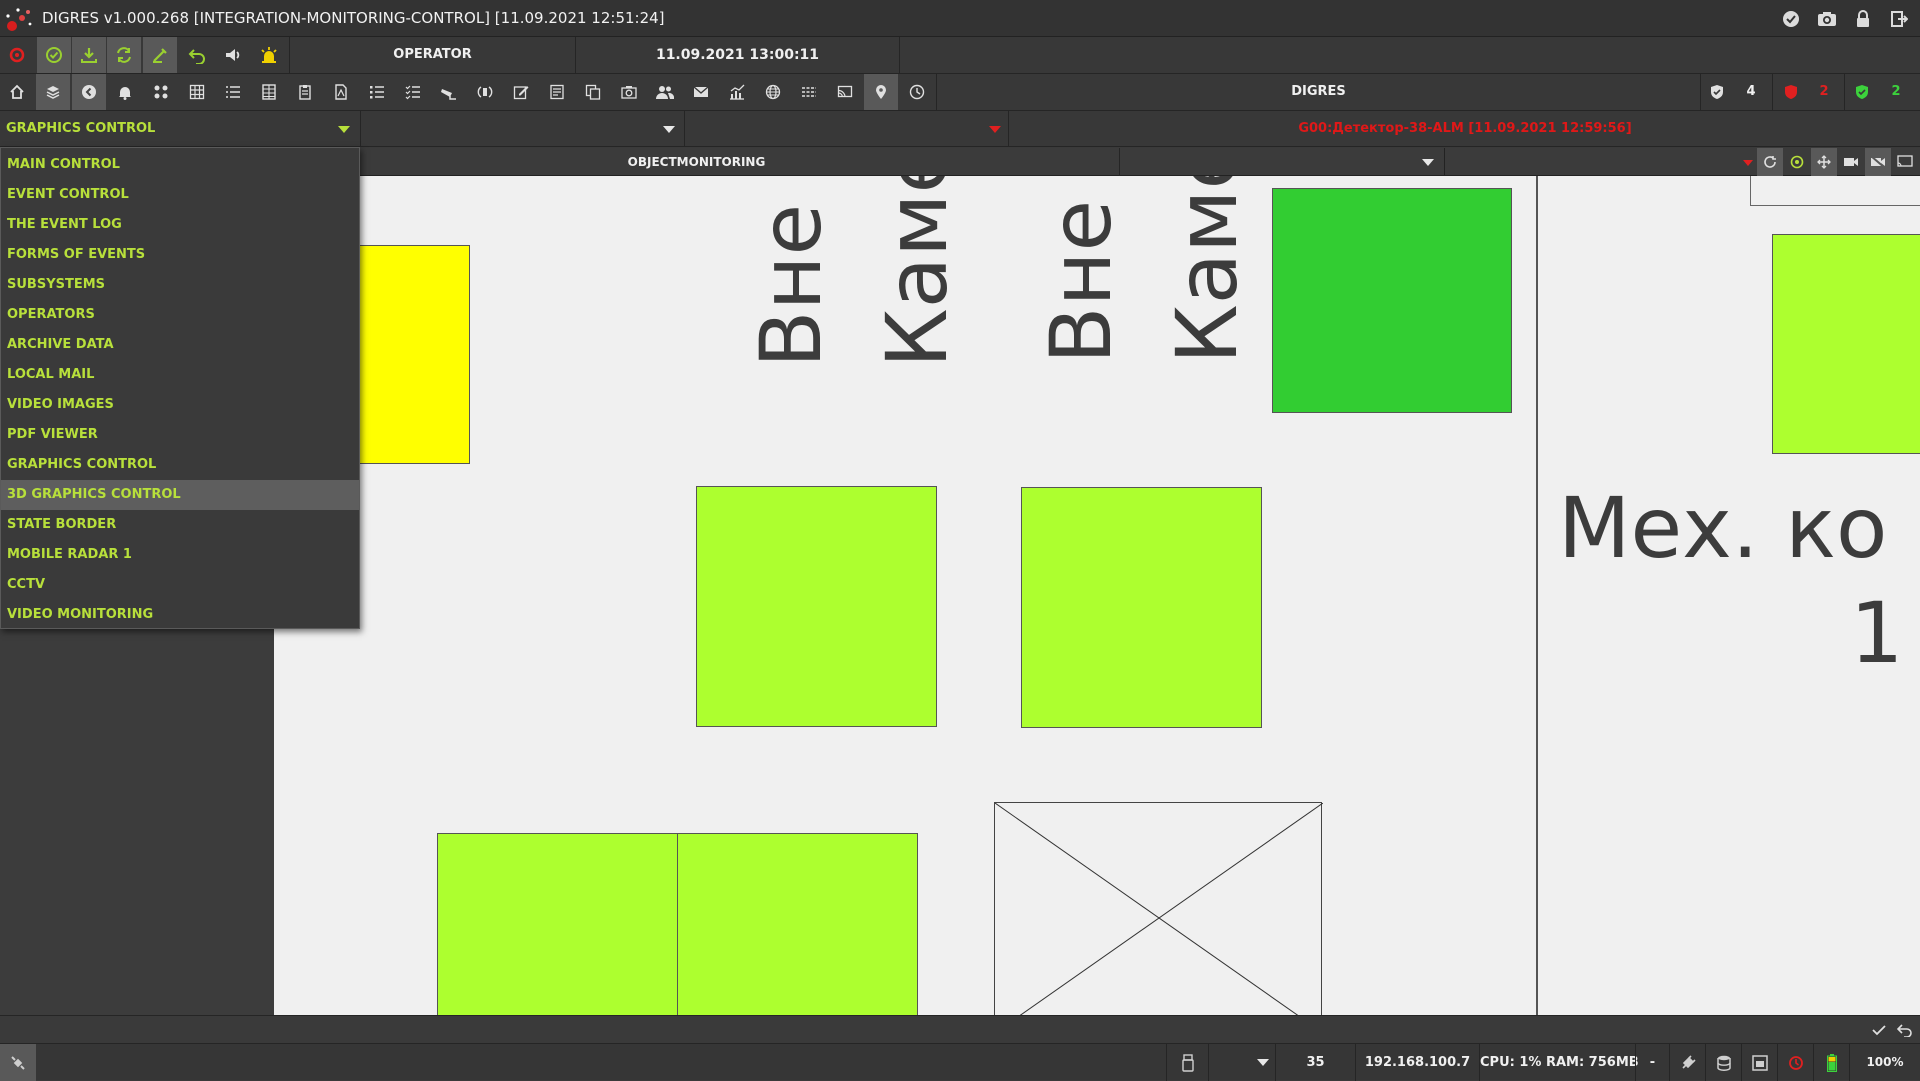  Describe the element at coordinates (737, 92) in the screenshot. I see `chart-icon` at that location.